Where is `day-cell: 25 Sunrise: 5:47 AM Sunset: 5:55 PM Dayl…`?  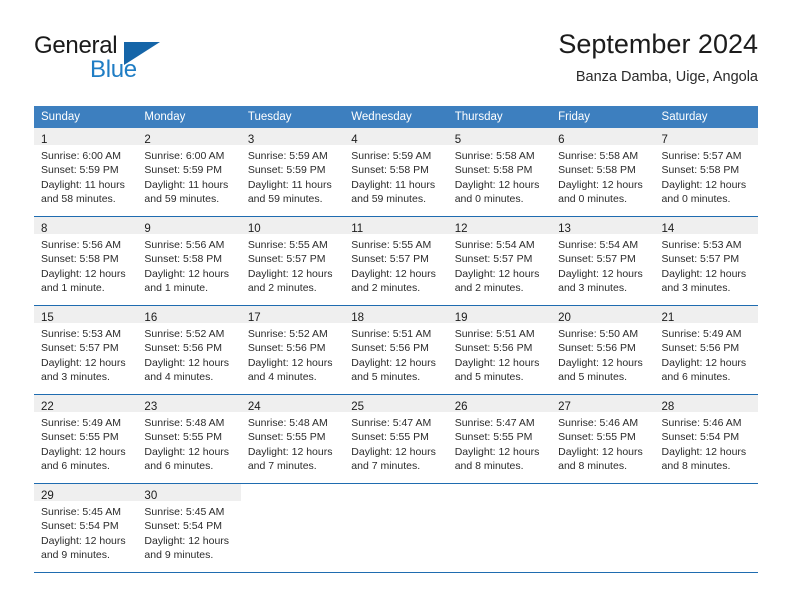
day-cell: 25 Sunrise: 5:47 AM Sunset: 5:55 PM Dayl… is located at coordinates (396, 439).